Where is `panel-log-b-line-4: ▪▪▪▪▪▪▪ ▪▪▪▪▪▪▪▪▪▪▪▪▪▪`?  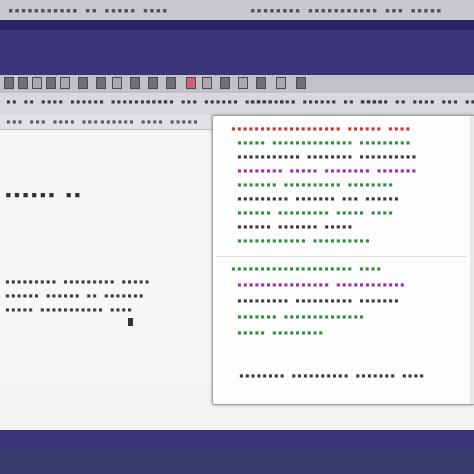
panel-log-b-line-4: ▪▪▪▪▪▪▪ ▪▪▪▪▪▪▪▪▪▪▪▪▪▪ is located at coordinates (301, 316).